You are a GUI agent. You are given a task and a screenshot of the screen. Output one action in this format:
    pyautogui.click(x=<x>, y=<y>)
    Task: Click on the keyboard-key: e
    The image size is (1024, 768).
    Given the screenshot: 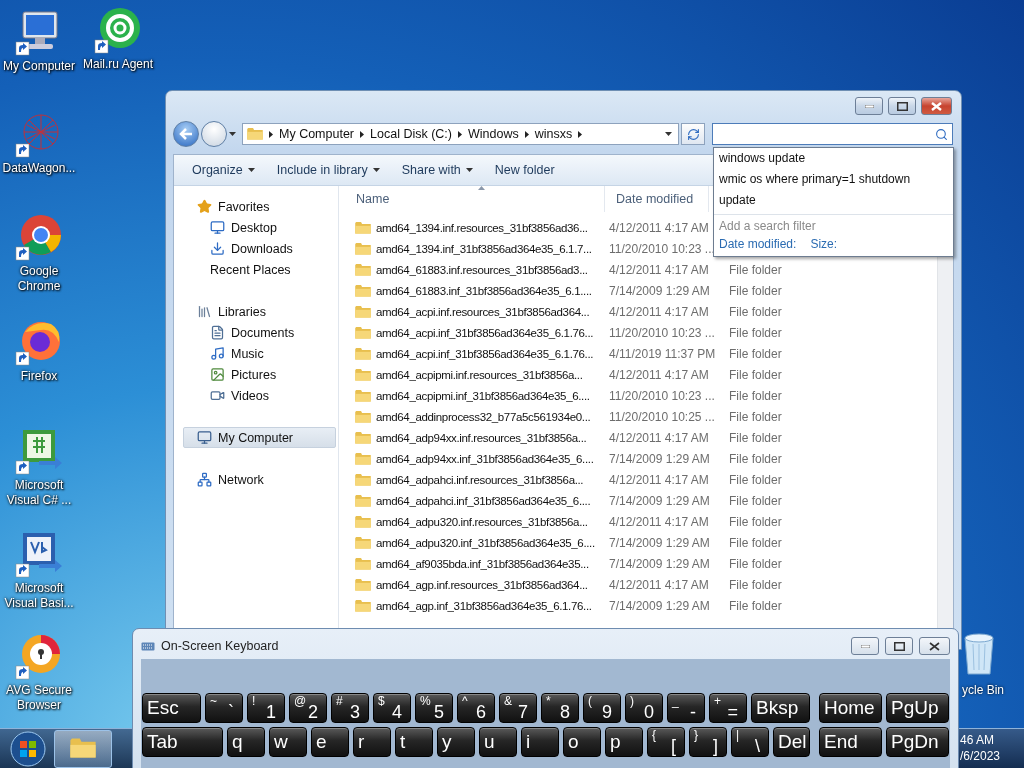 What is the action you would take?
    pyautogui.click(x=330, y=742)
    